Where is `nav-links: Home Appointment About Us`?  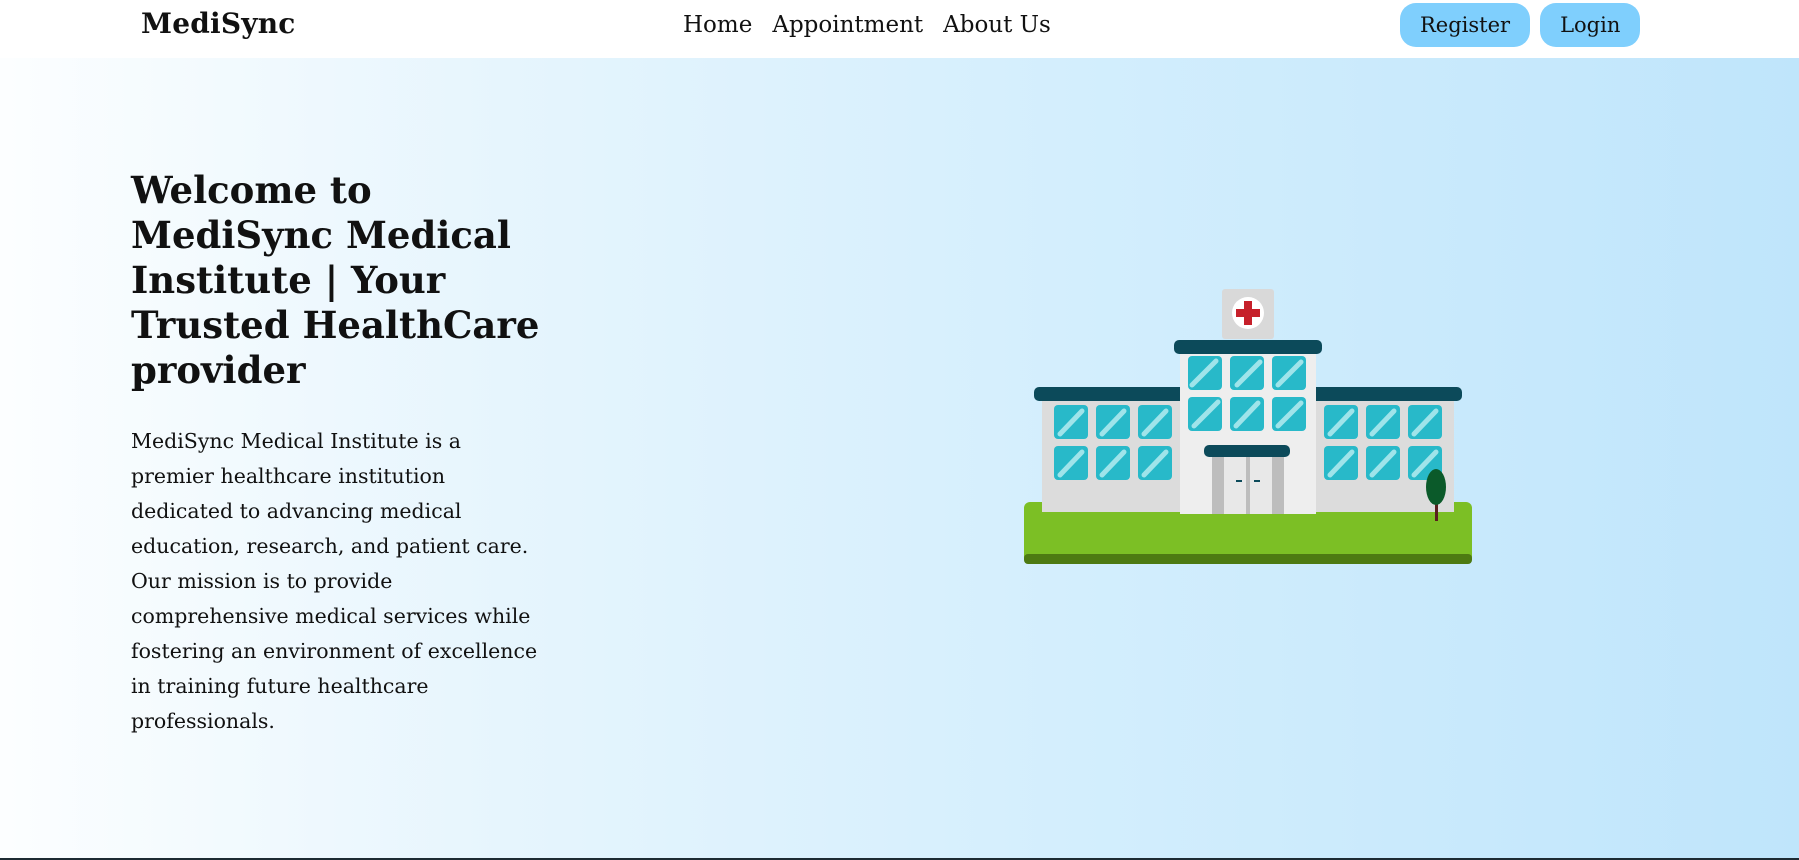
nav-links: Home Appointment About Us is located at coordinates (867, 25).